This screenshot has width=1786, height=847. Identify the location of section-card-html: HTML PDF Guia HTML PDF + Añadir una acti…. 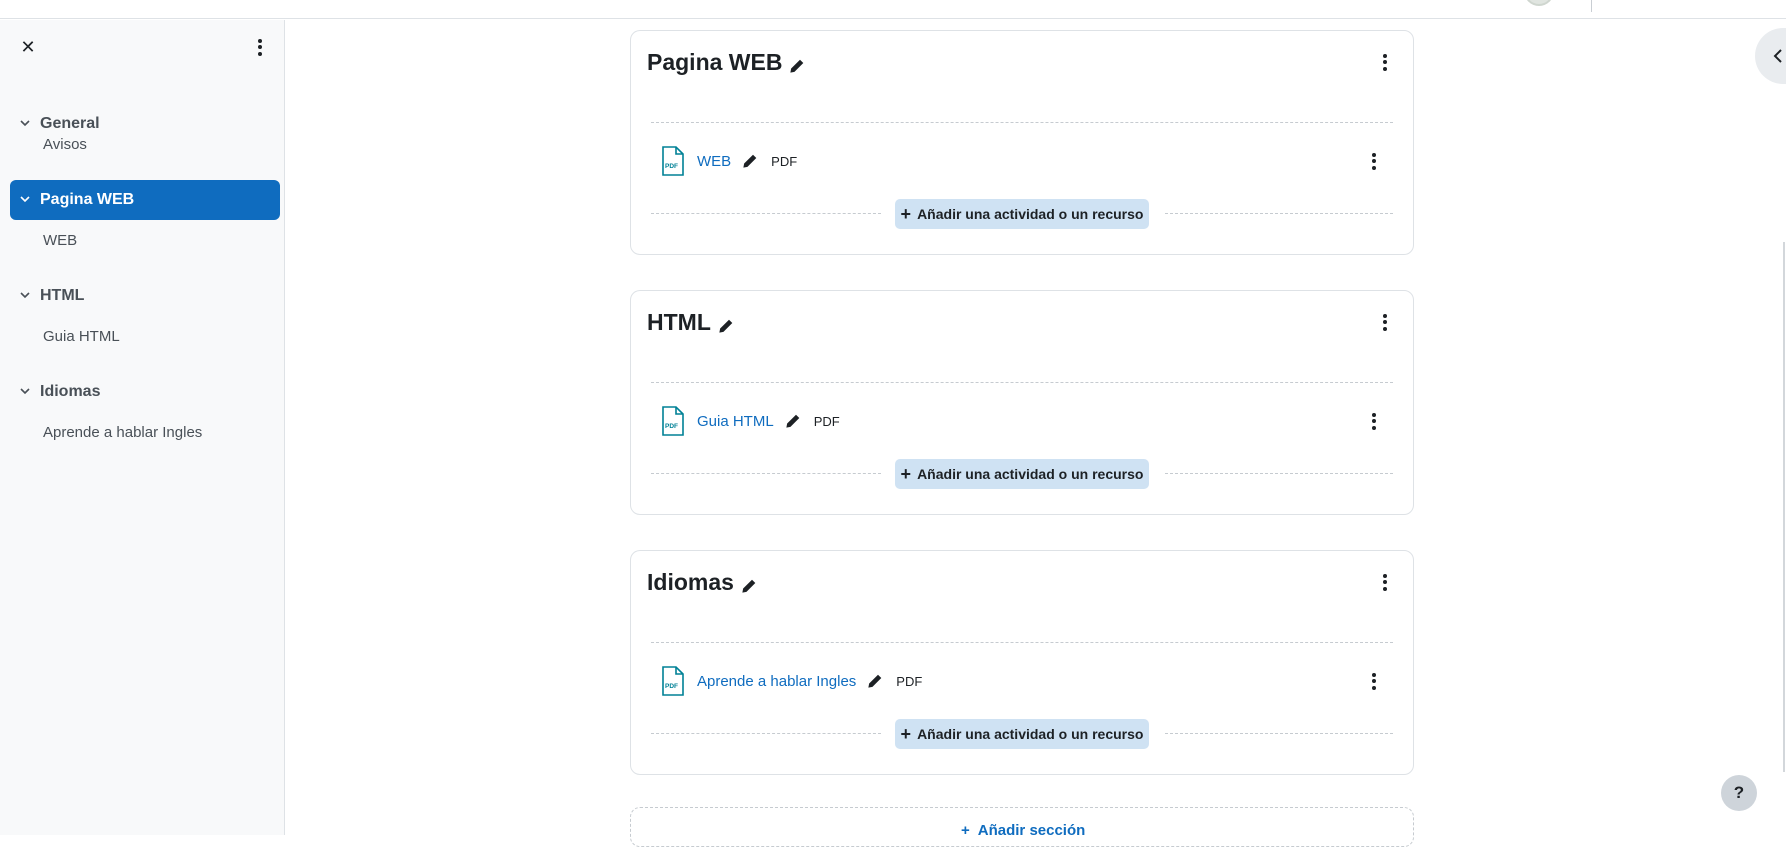
(1022, 402).